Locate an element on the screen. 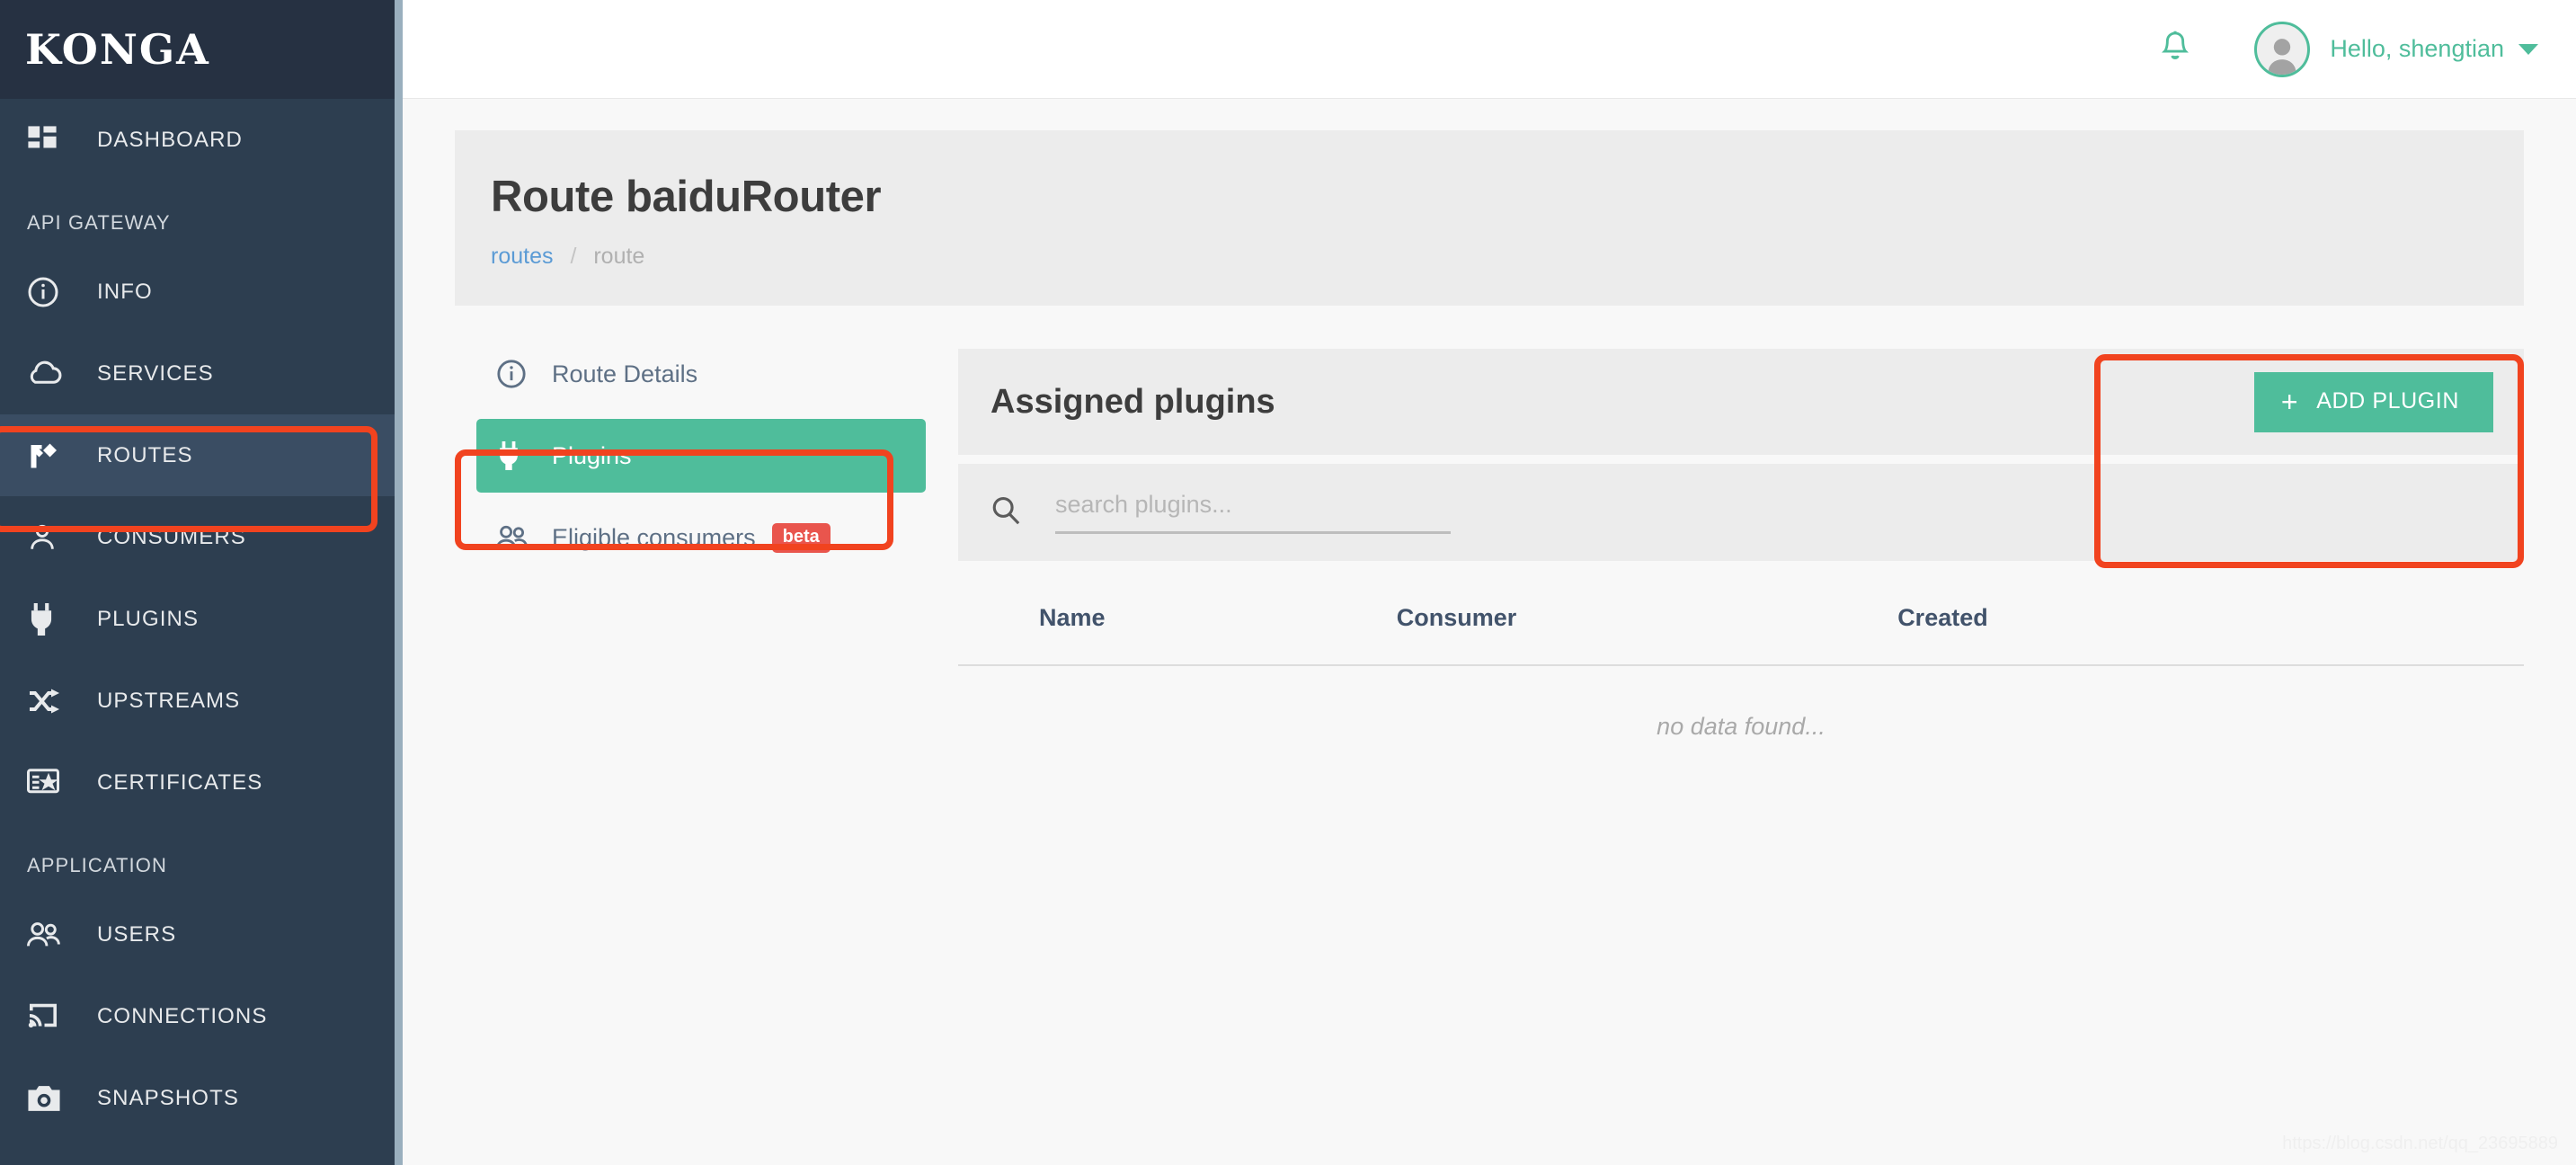 The height and width of the screenshot is (1165, 2576). sidebar-item-connections: CONNECTIONS is located at coordinates (197, 1016).